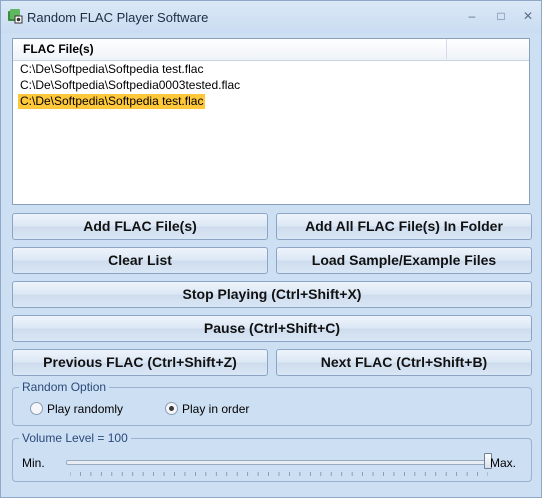 The height and width of the screenshot is (498, 542). What do you see at coordinates (112, 101) in the screenshot?
I see `list-item-selected: C:\De\Softpedia\Softpedia test.flac` at bounding box center [112, 101].